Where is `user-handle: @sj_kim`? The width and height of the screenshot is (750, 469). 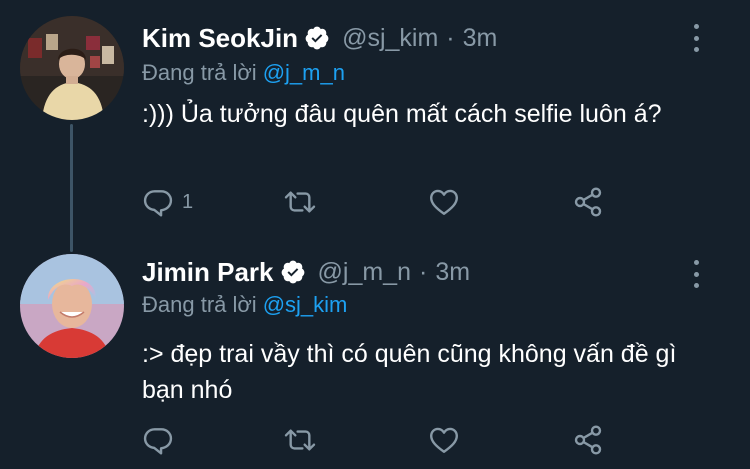
user-handle: @sj_kim is located at coordinates (390, 38).